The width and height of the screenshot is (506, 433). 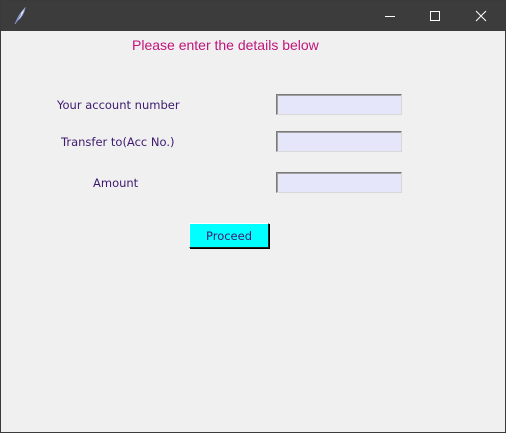 I want to click on amount-input, so click(x=339, y=182).